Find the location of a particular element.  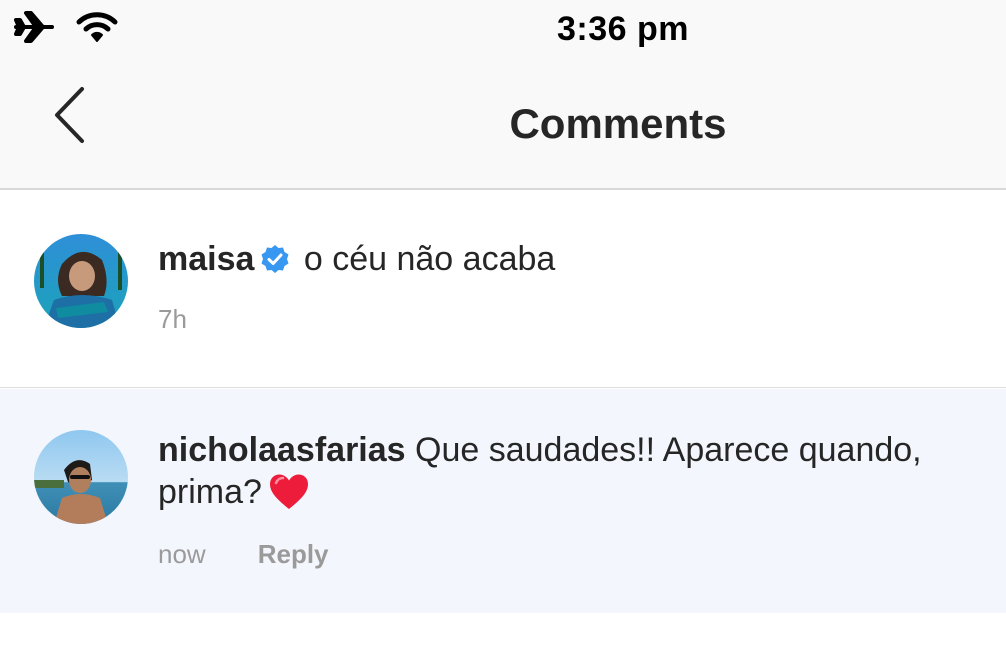

heart-emoji-icon is located at coordinates (289, 494).